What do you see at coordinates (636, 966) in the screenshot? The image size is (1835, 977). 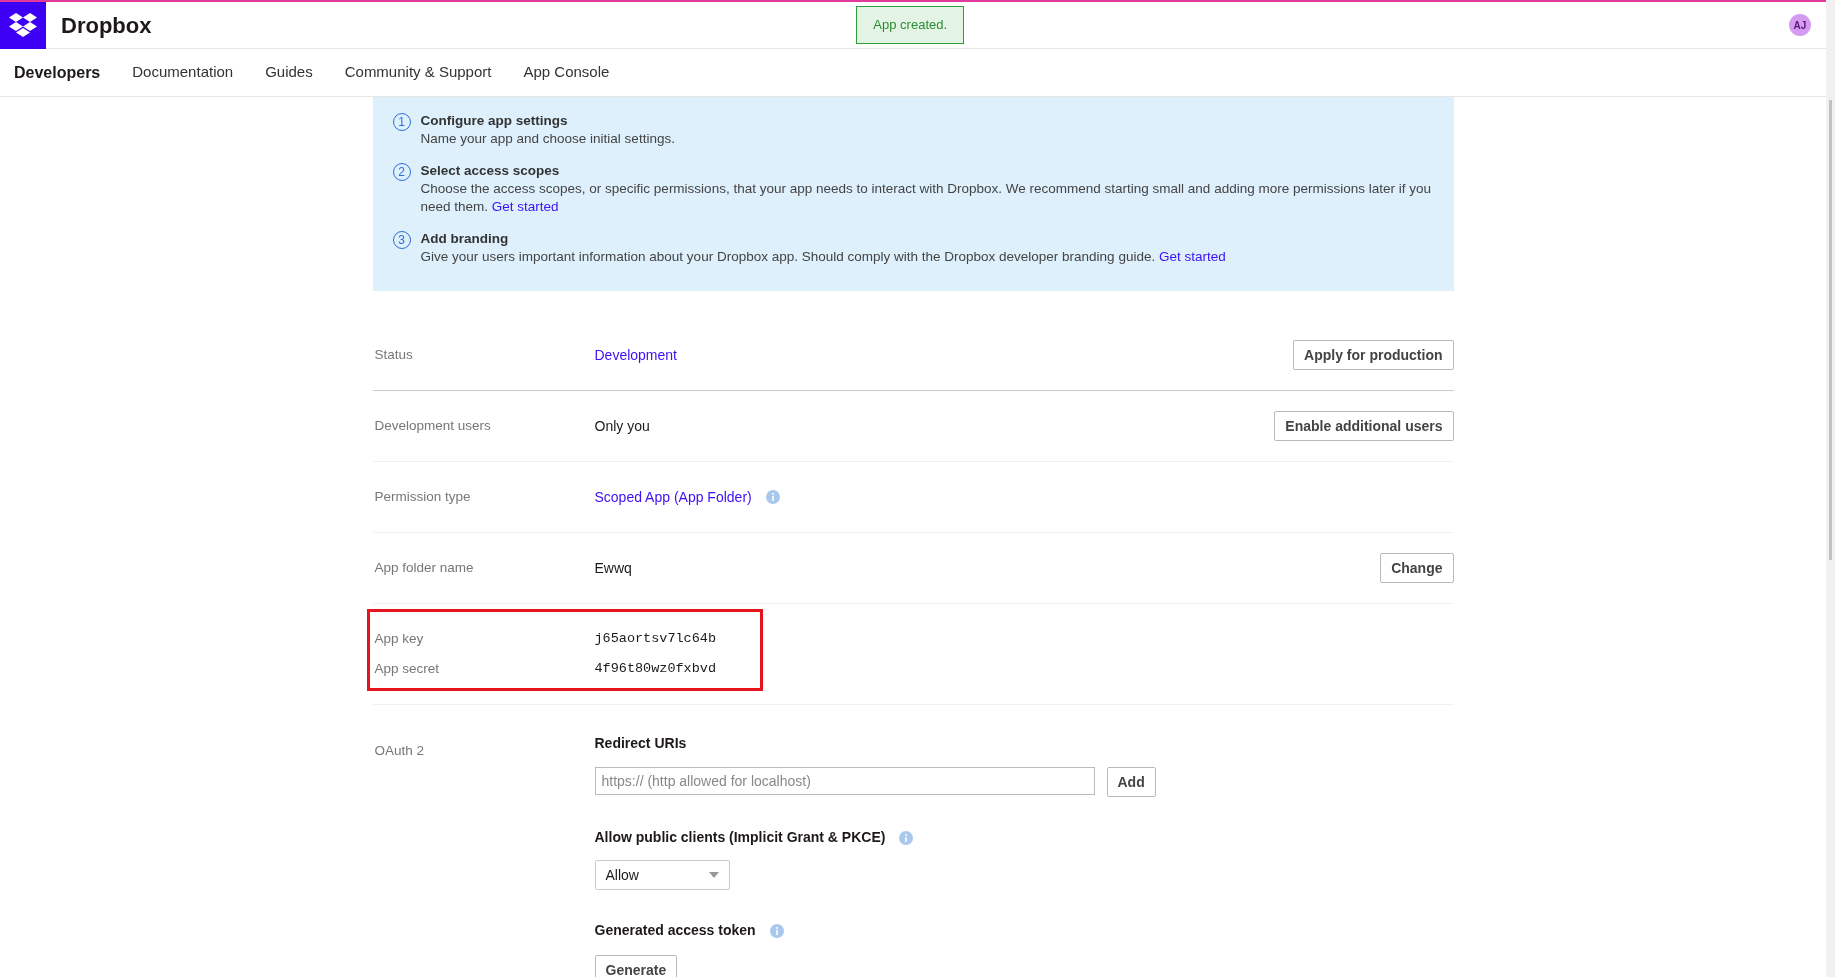 I see `generate-button: Generate` at bounding box center [636, 966].